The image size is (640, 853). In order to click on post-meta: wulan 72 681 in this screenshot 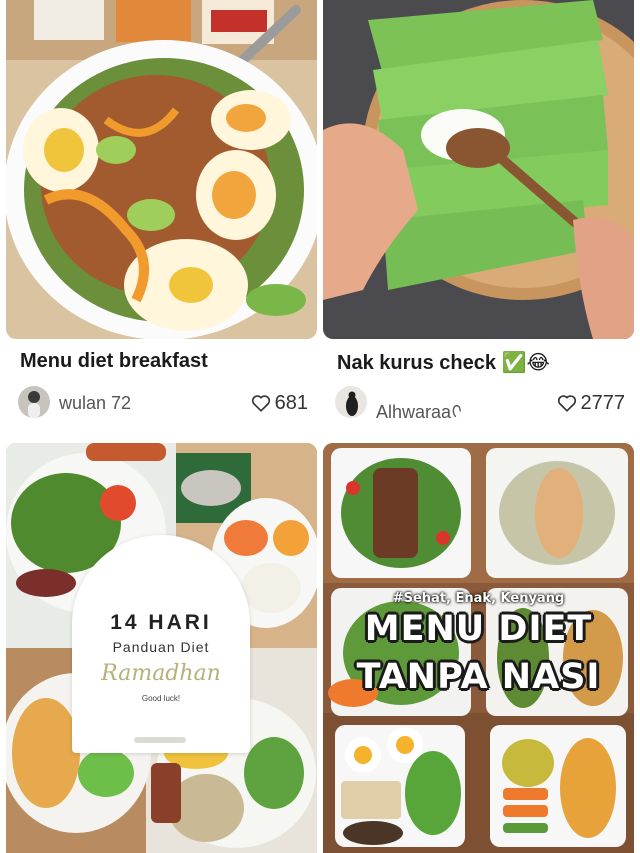, I will do `click(163, 402)`.